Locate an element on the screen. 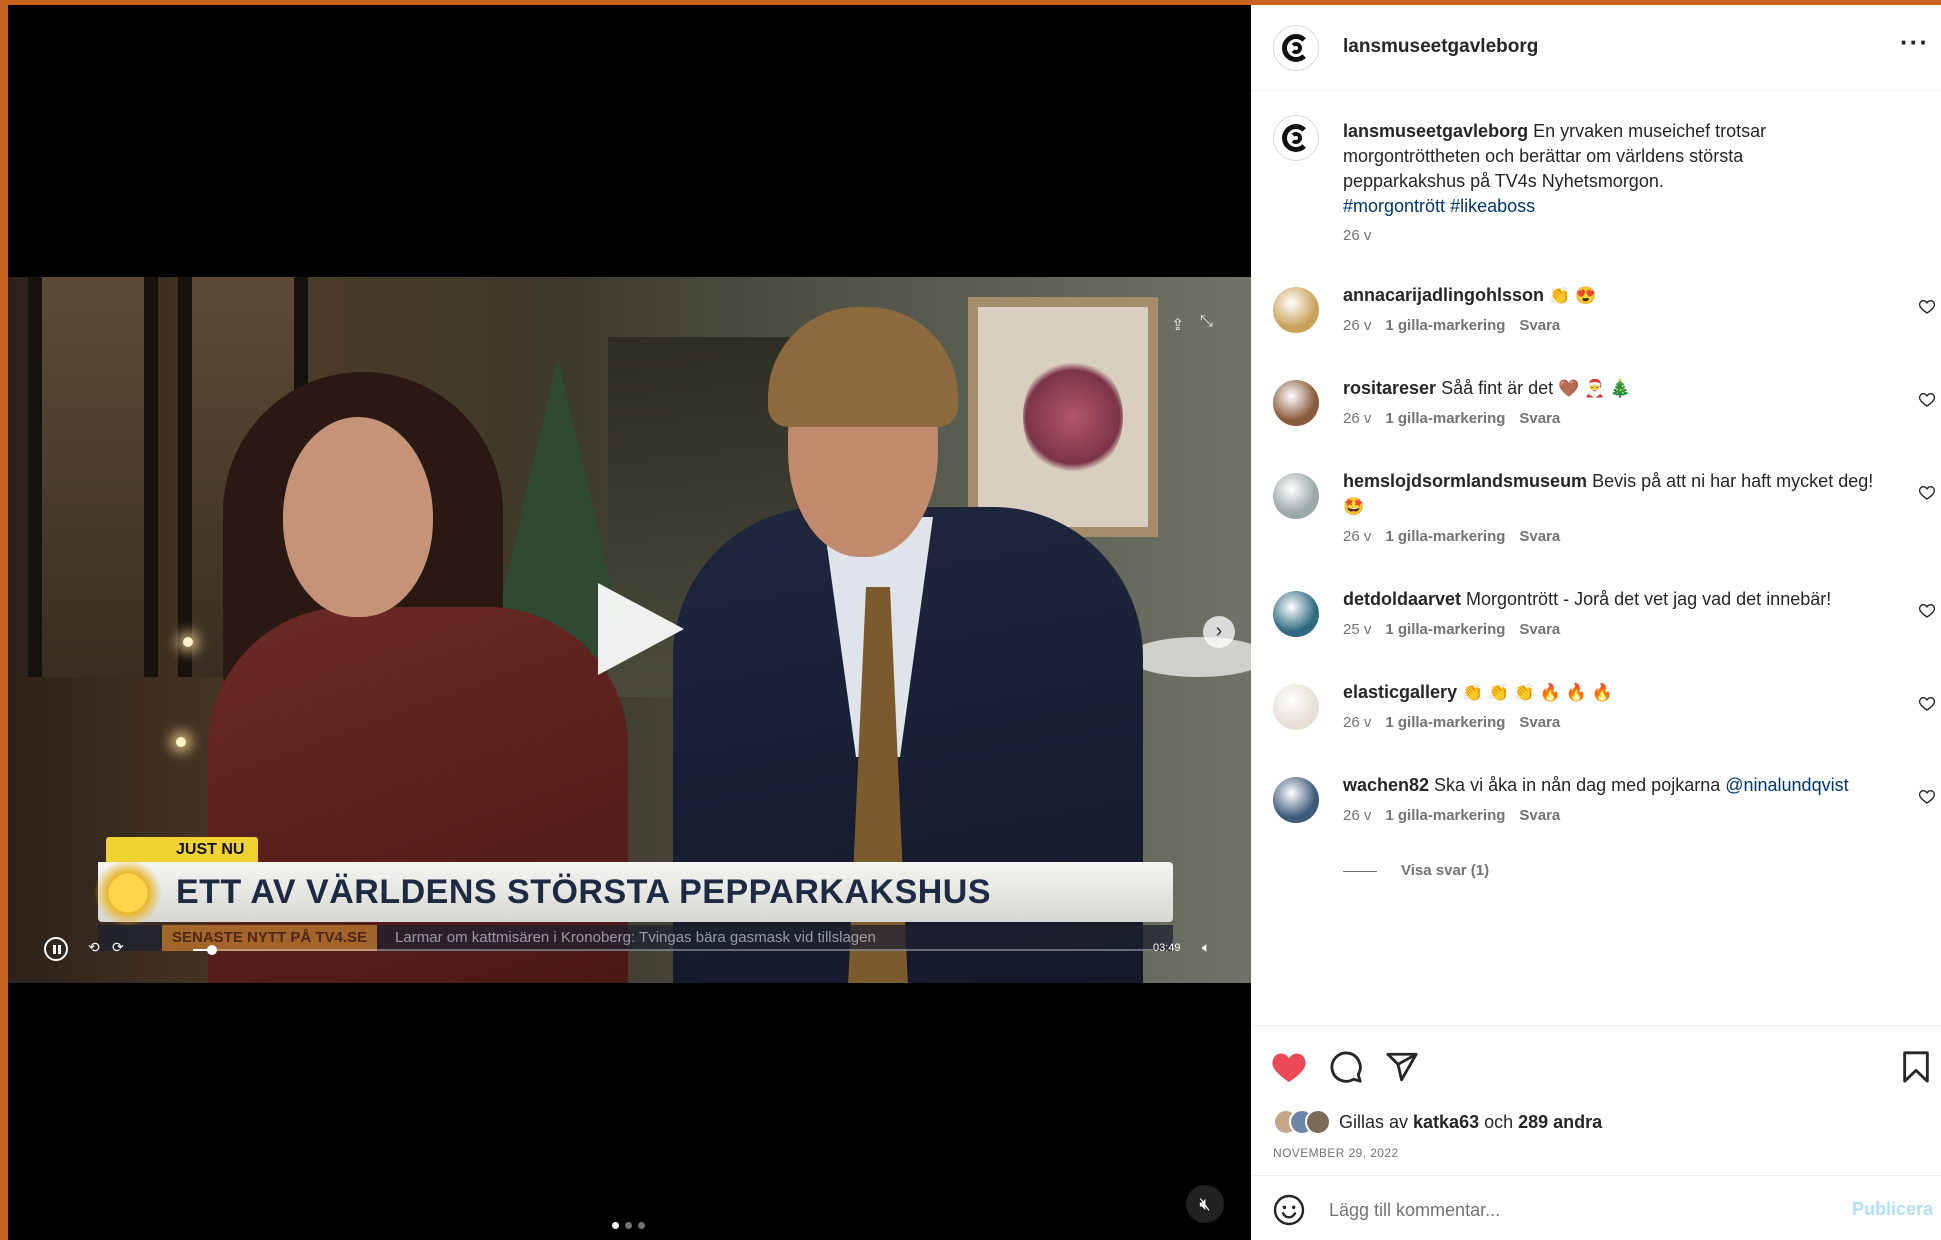 This screenshot has width=1941, height=1240. hashtag-link: #likeaboss is located at coordinates (1492, 206).